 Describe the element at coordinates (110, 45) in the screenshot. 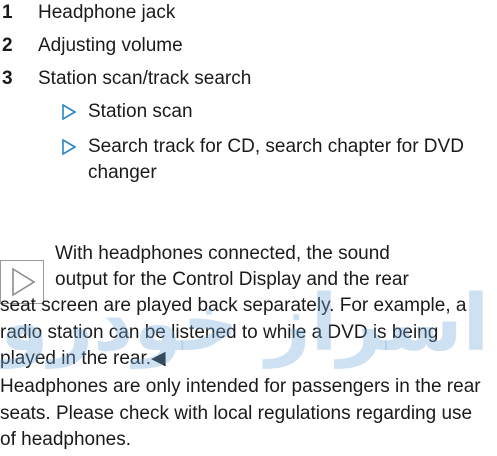

I see `item-label: Adjusting volume` at that location.